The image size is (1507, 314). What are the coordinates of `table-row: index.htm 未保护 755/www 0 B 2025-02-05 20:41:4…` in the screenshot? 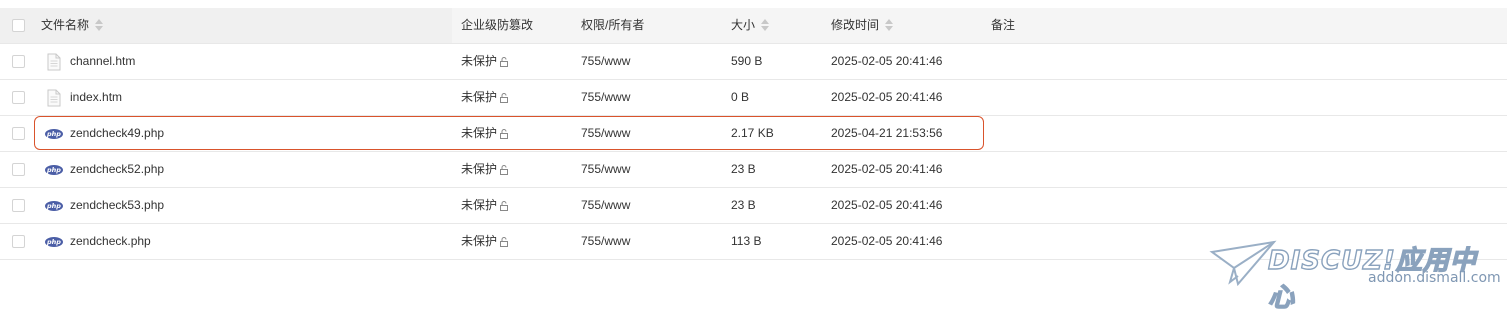 It's located at (753, 98).